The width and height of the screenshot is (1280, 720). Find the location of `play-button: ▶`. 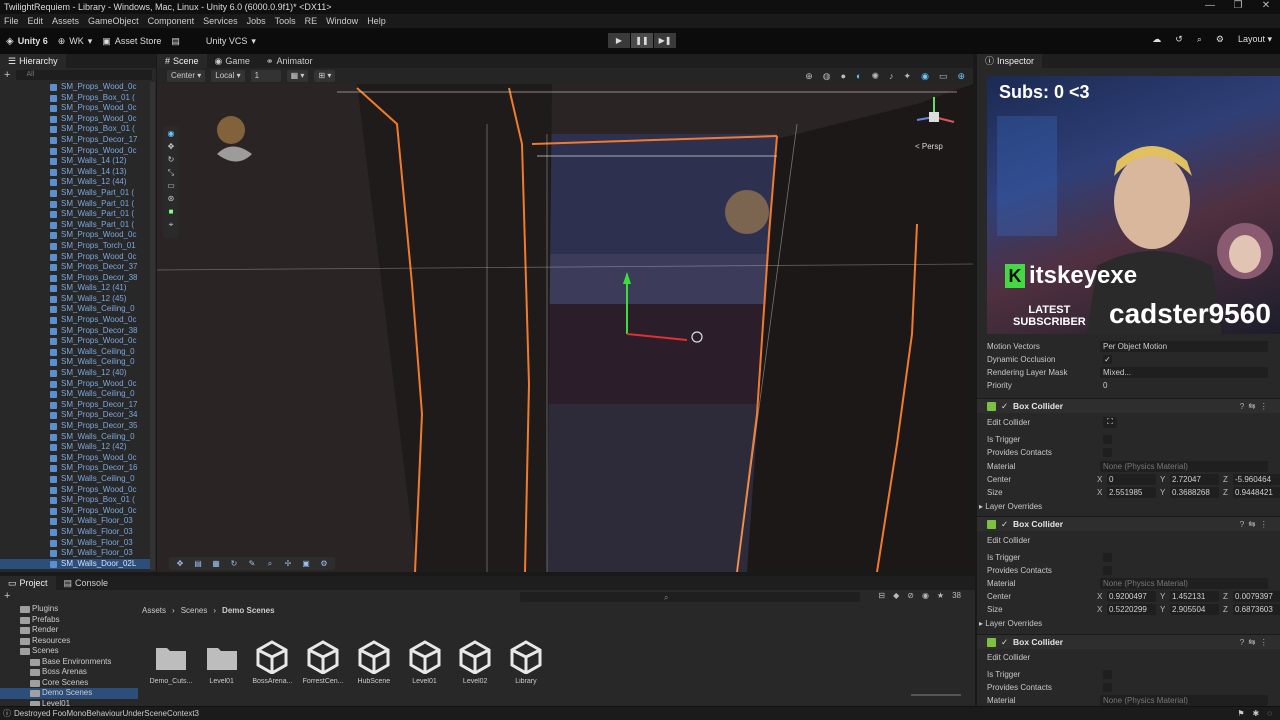

play-button: ▶ is located at coordinates (619, 40).